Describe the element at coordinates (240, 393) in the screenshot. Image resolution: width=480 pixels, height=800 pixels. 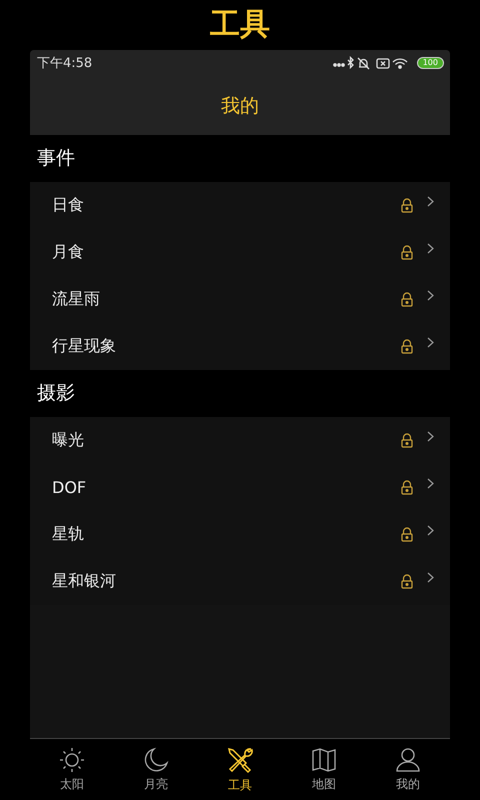
I see `section-title: 摄影` at that location.